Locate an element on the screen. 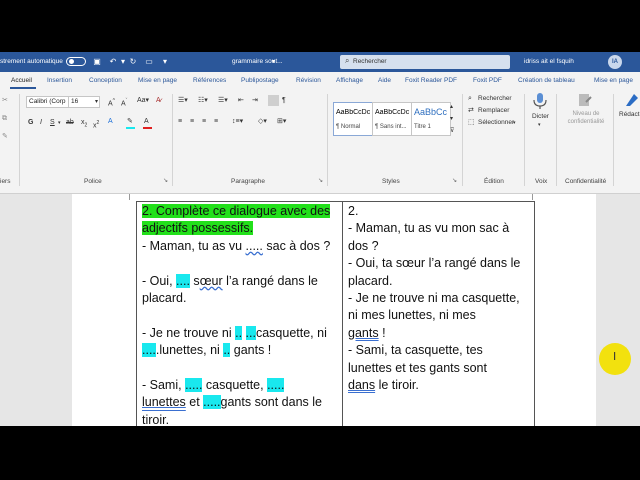 Image resolution: width=640 pixels, height=480 pixels. user-name: idriss ait el fsquih is located at coordinates (549, 61).